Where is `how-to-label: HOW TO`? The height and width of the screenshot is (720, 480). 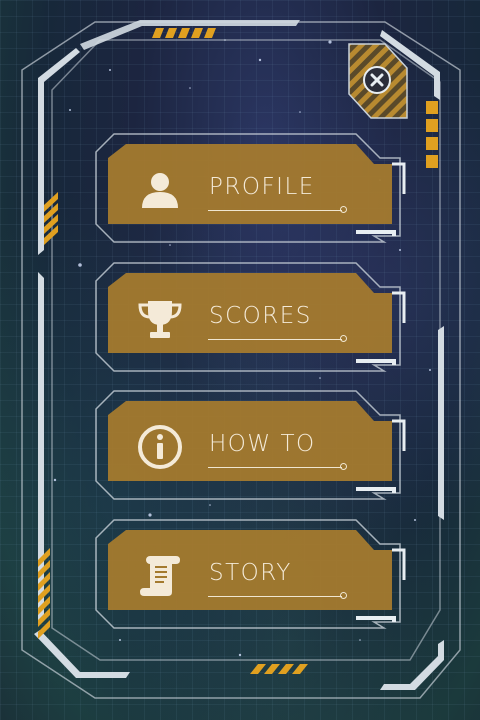
how-to-label: HOW TO is located at coordinates (262, 444).